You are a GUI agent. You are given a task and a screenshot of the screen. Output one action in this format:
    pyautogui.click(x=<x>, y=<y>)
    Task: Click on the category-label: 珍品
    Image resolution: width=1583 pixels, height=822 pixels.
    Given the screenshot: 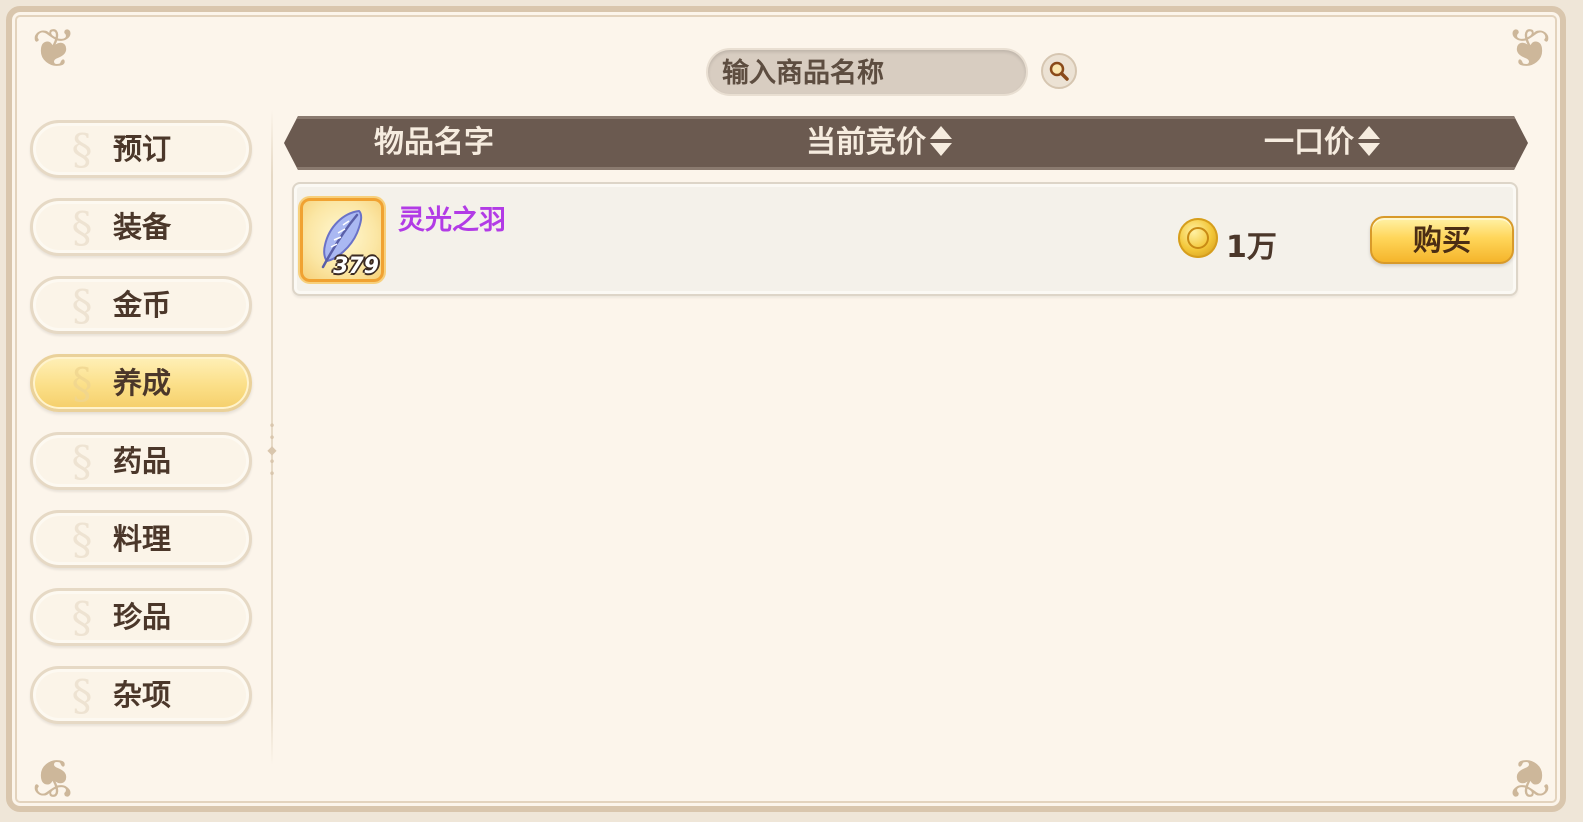 What is the action you would take?
    pyautogui.click(x=142, y=617)
    